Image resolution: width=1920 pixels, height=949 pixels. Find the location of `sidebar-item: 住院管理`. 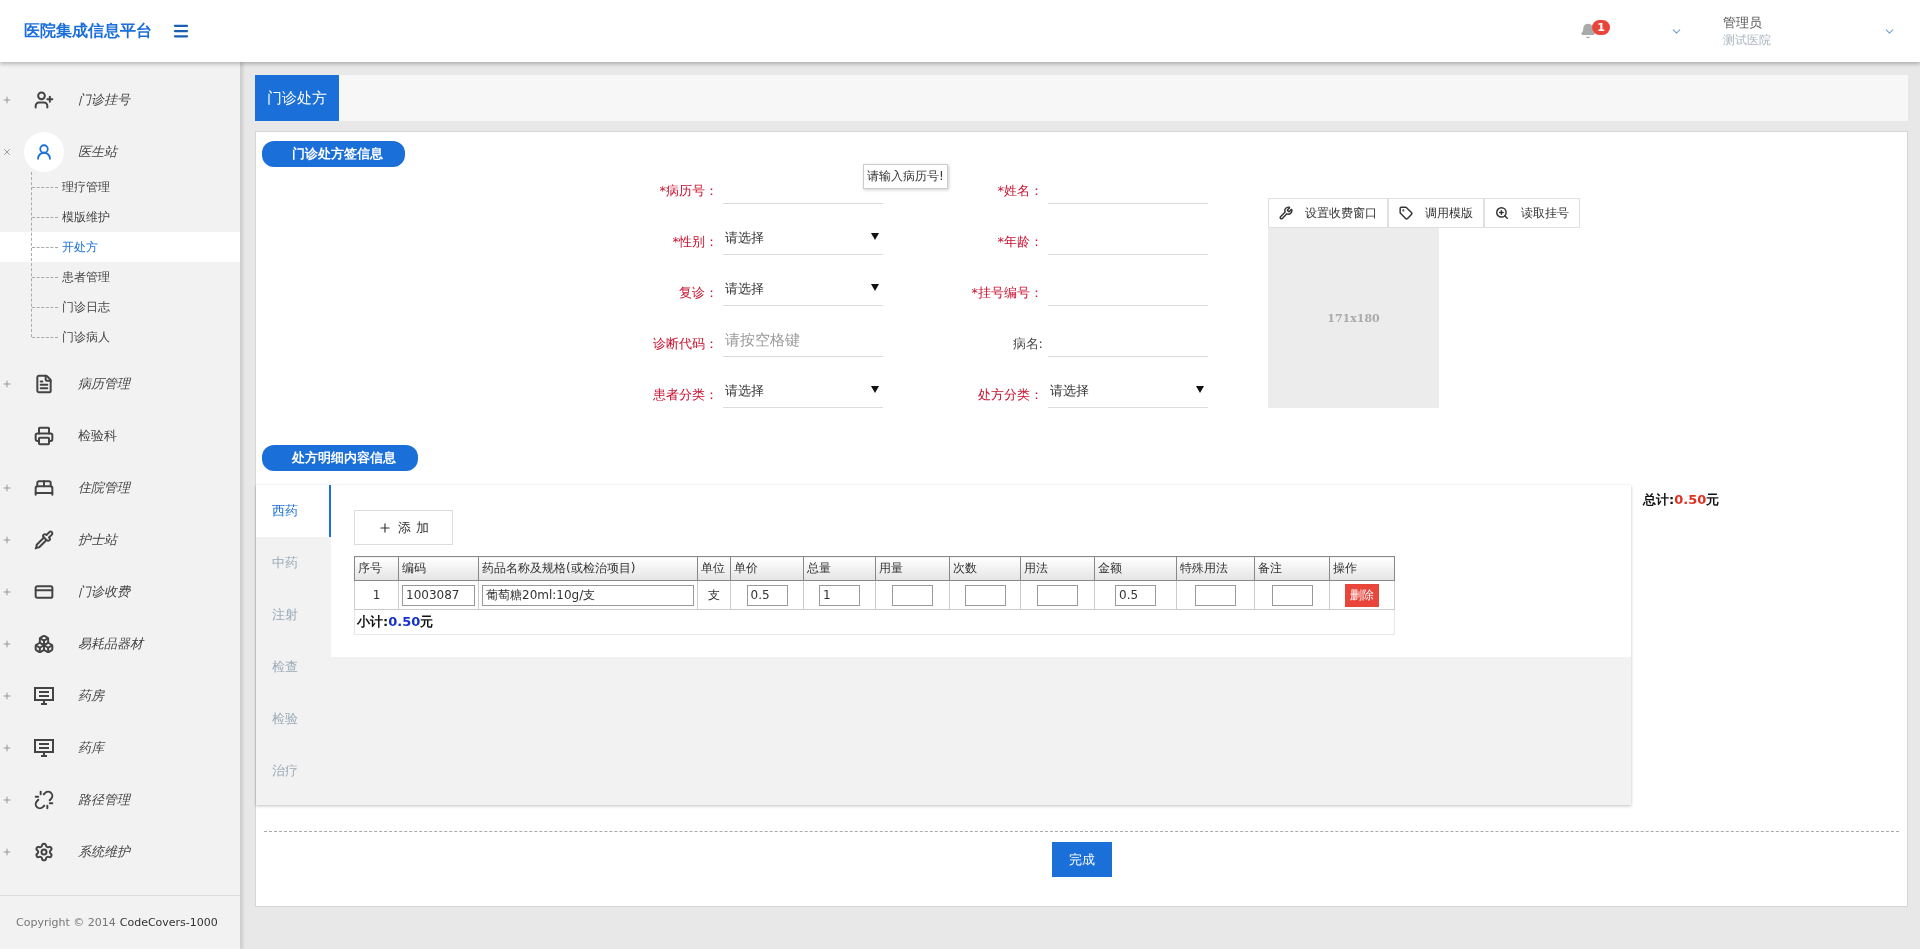

sidebar-item: 住院管理 is located at coordinates (120, 488).